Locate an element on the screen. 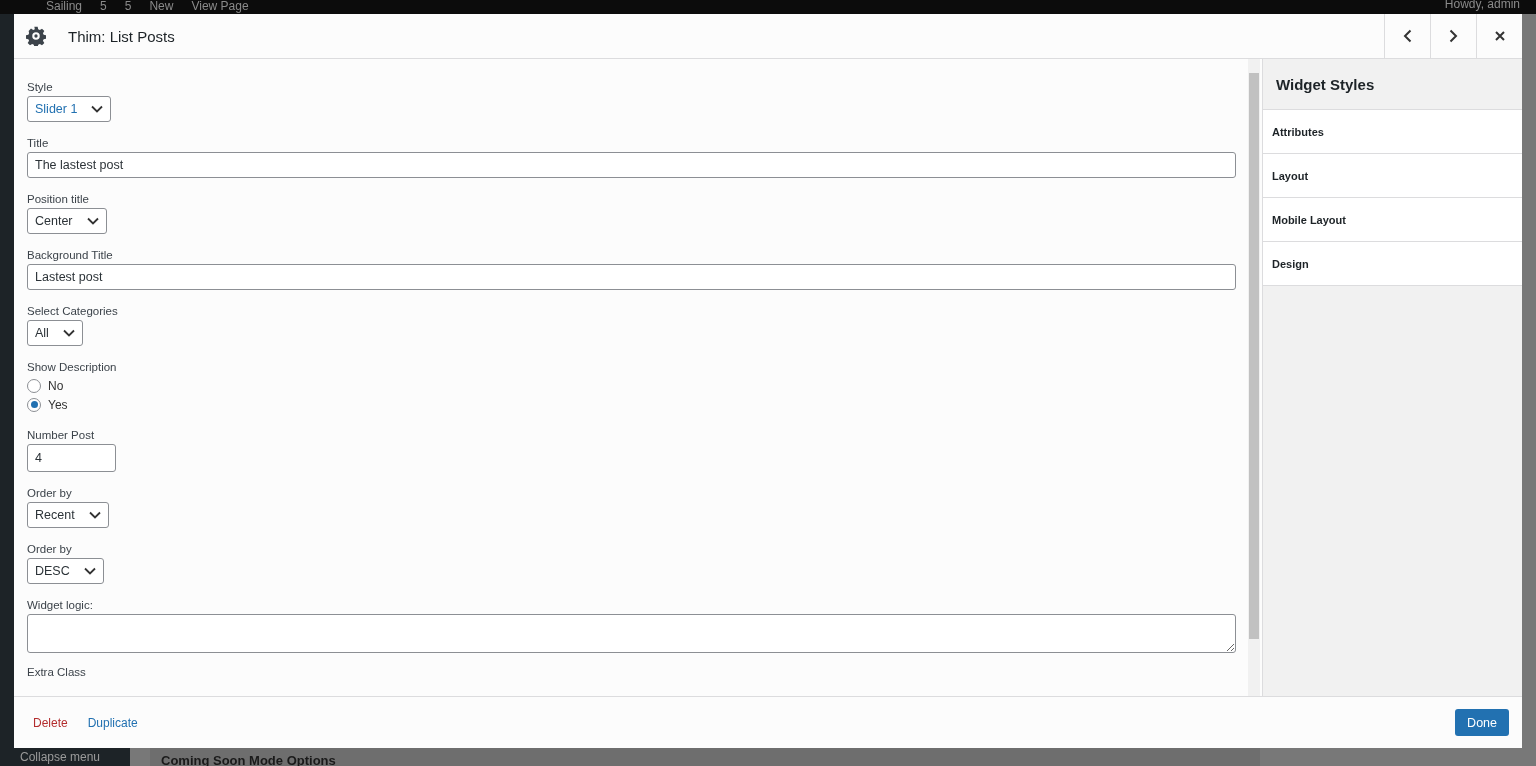 Image resolution: width=1536 pixels, height=766 pixels. field-label: Extra Class is located at coordinates (57, 672).